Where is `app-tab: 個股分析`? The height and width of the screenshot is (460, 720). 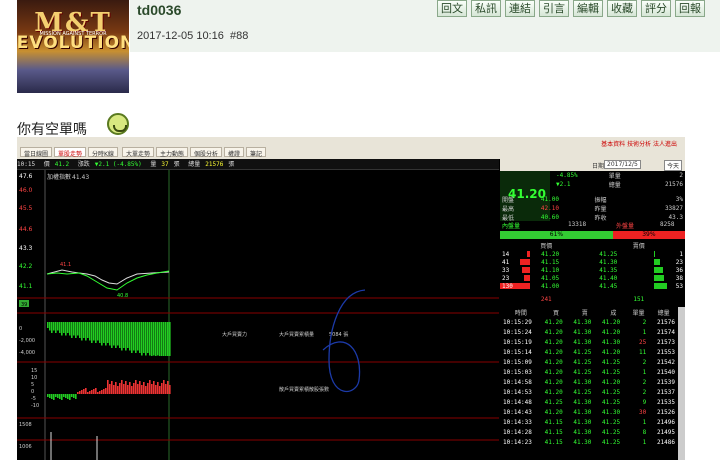 app-tab: 個股分析 is located at coordinates (206, 152).